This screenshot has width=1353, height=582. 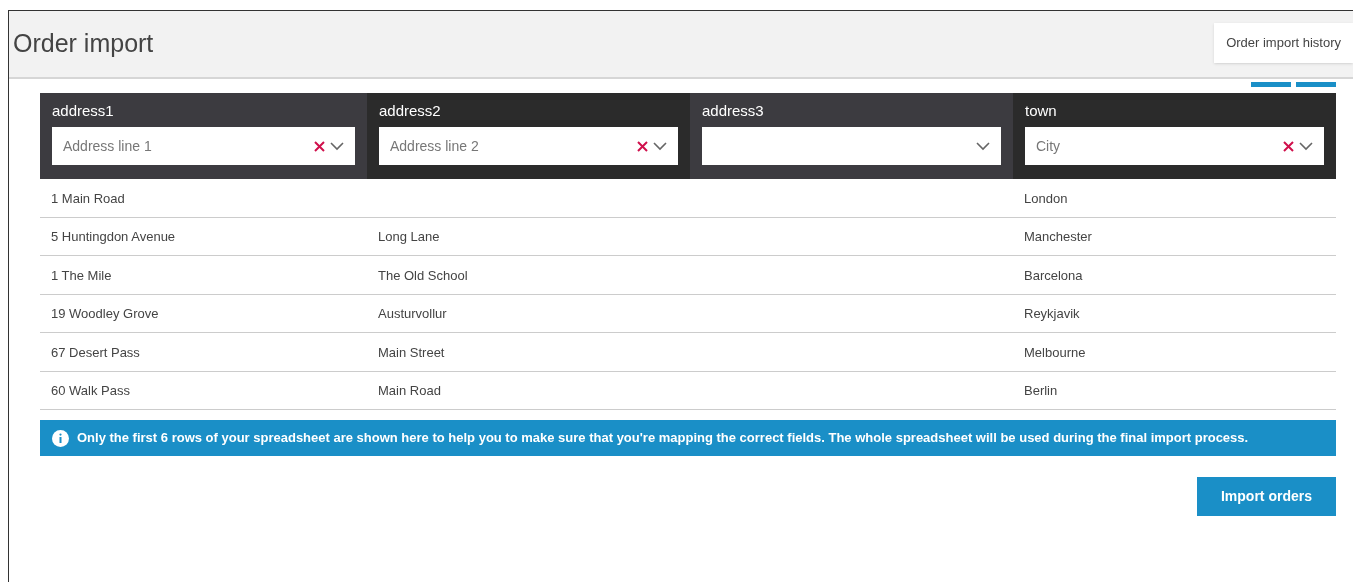 I want to click on history-button: Order import history, so click(x=1283, y=43).